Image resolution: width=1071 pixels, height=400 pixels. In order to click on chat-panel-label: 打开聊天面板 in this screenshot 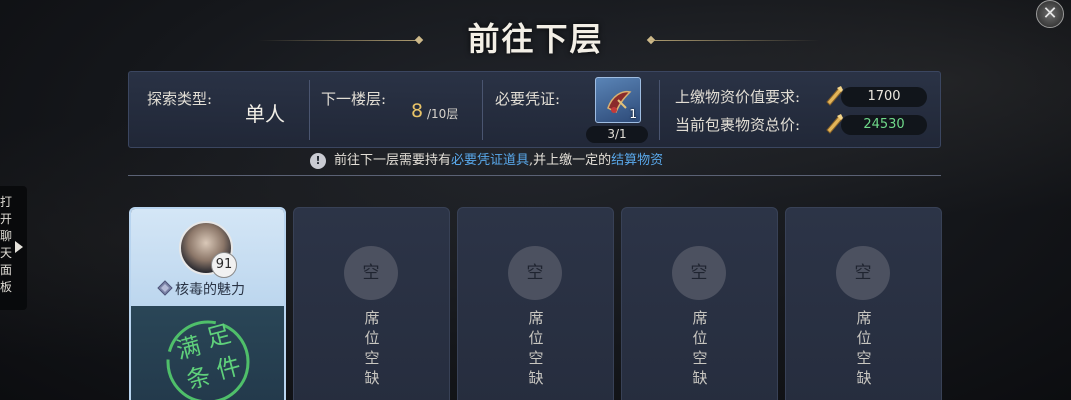, I will do `click(6, 244)`.